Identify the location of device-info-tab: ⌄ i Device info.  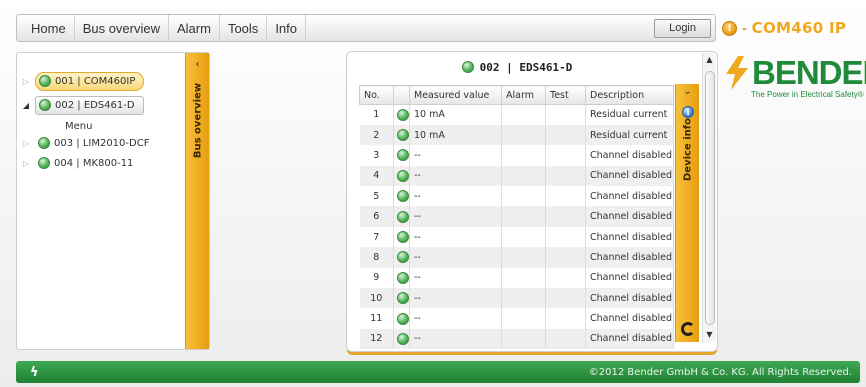
(687, 213).